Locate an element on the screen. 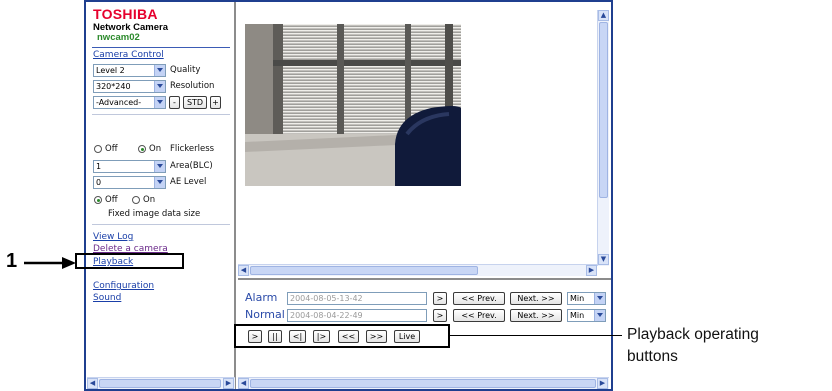 This screenshot has width=832, height=391. flicker-off-label: Off is located at coordinates (111, 149).